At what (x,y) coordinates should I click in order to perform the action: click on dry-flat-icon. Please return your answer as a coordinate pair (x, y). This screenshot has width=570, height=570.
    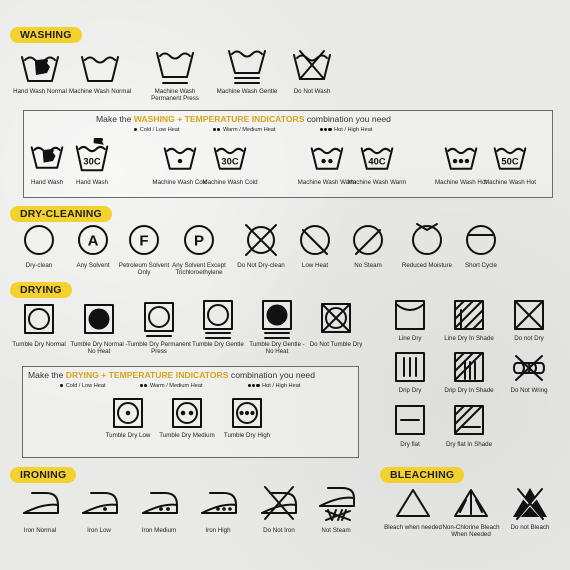
    Looking at the image, I should click on (410, 420).